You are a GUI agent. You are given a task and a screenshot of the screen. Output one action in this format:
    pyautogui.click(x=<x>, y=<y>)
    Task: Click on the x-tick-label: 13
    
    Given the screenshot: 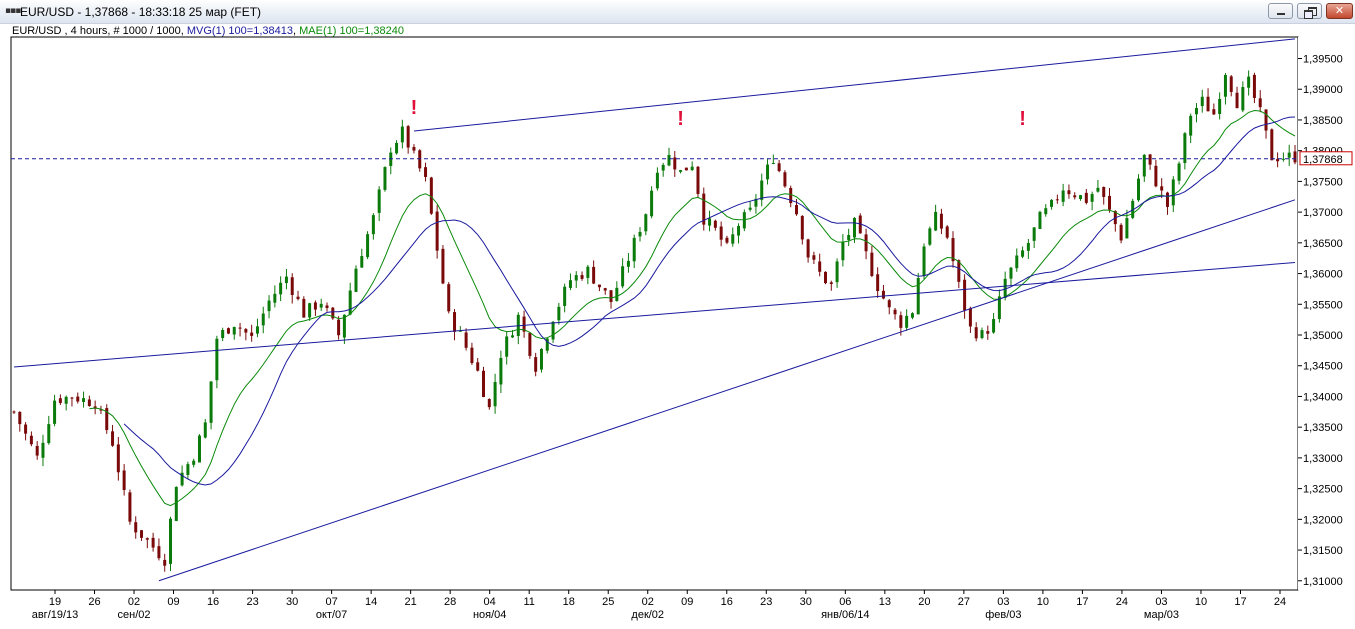 What is the action you would take?
    pyautogui.click(x=885, y=602)
    